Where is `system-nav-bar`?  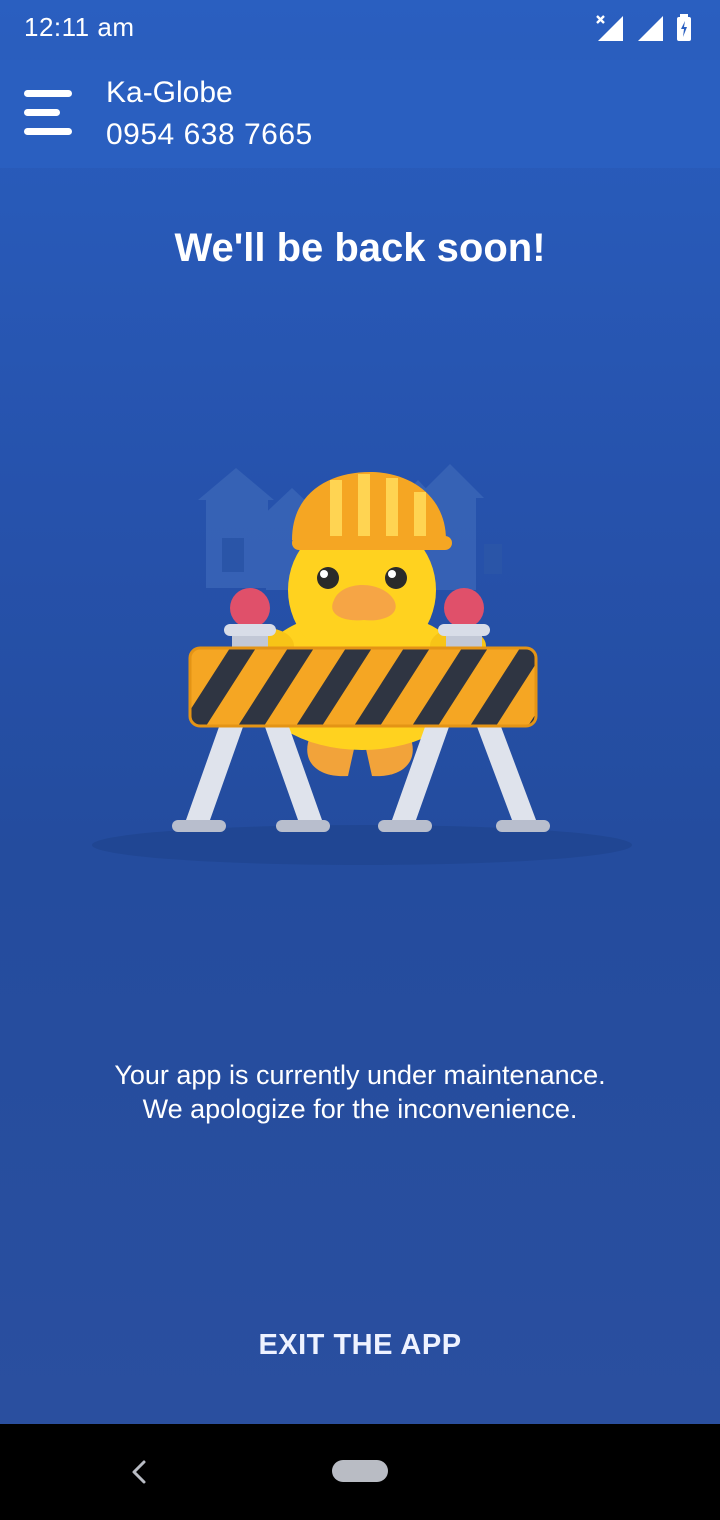 system-nav-bar is located at coordinates (360, 1472).